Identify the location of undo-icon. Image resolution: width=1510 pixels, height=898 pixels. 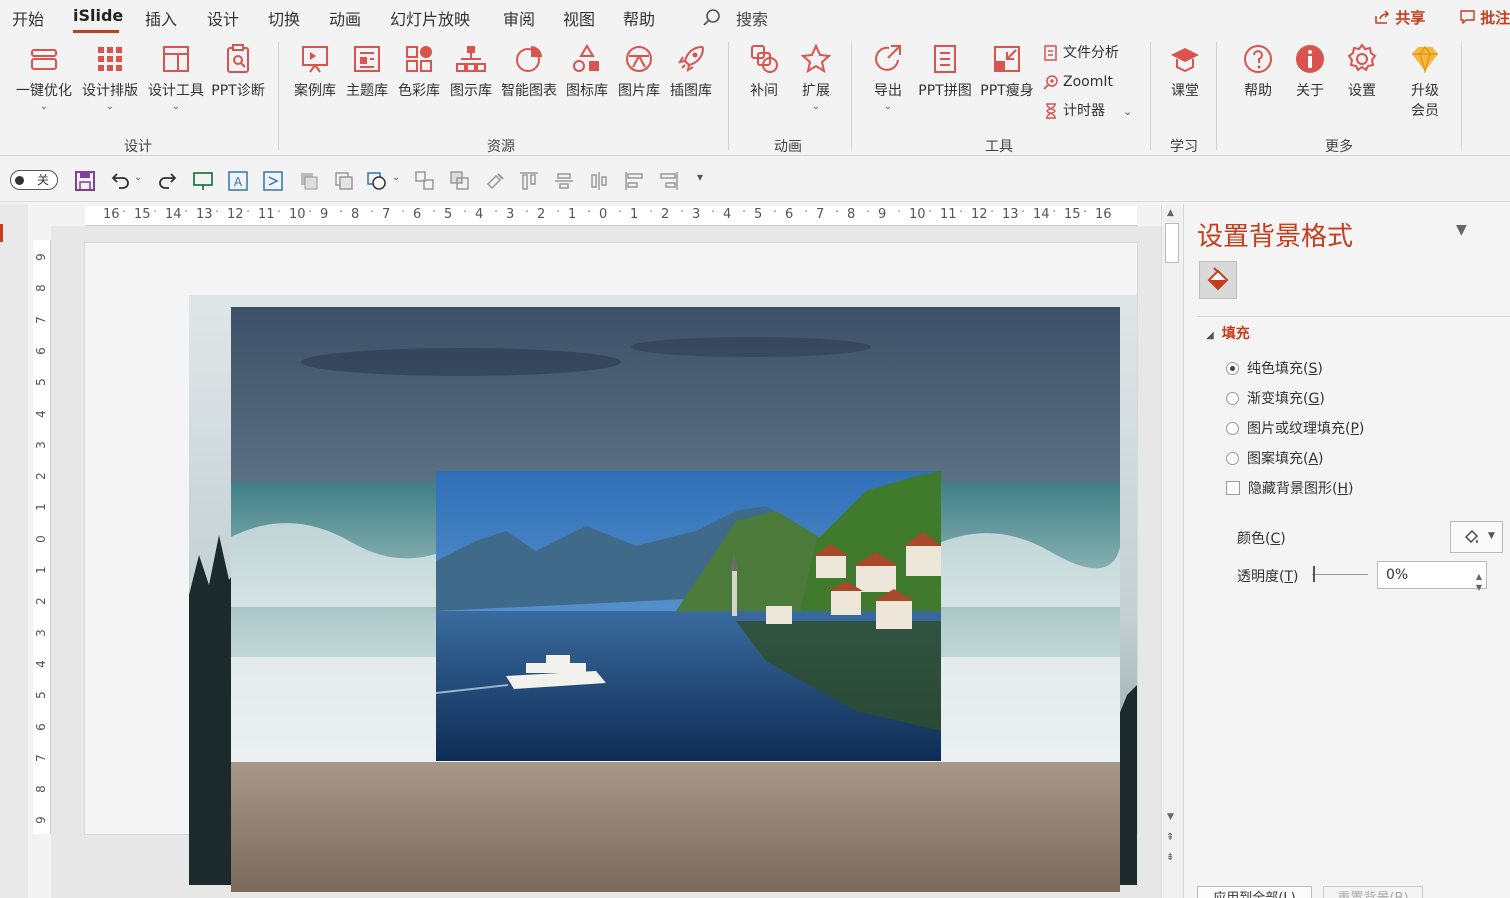
(120, 181).